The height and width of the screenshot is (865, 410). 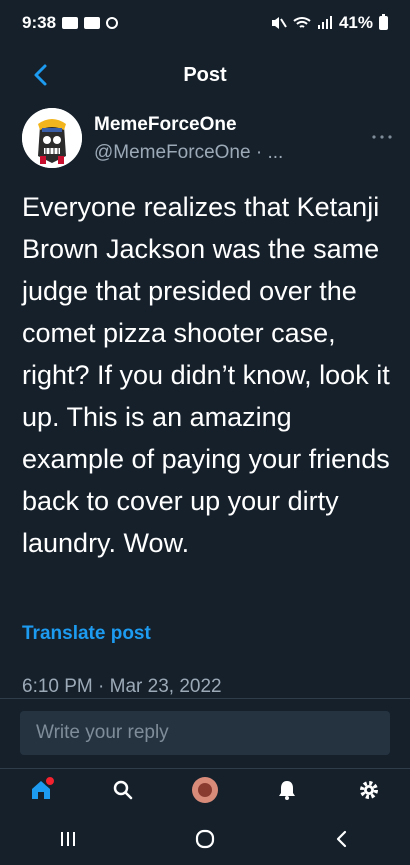 I want to click on more-horizontal-icon, so click(x=382, y=137).